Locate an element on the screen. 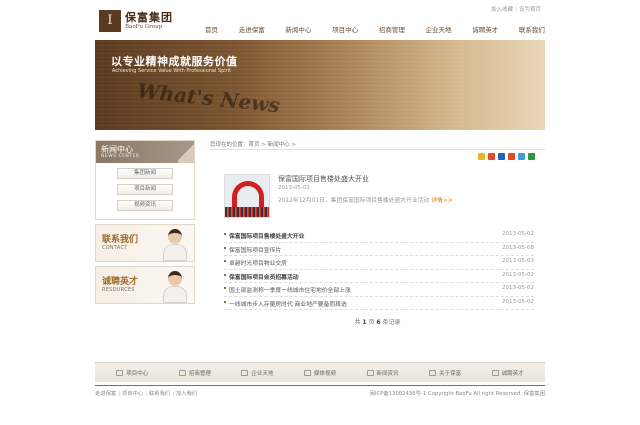  list-item-title: 一线城市步入存量房时代 商业地产要备而择选 is located at coordinates (288, 303).